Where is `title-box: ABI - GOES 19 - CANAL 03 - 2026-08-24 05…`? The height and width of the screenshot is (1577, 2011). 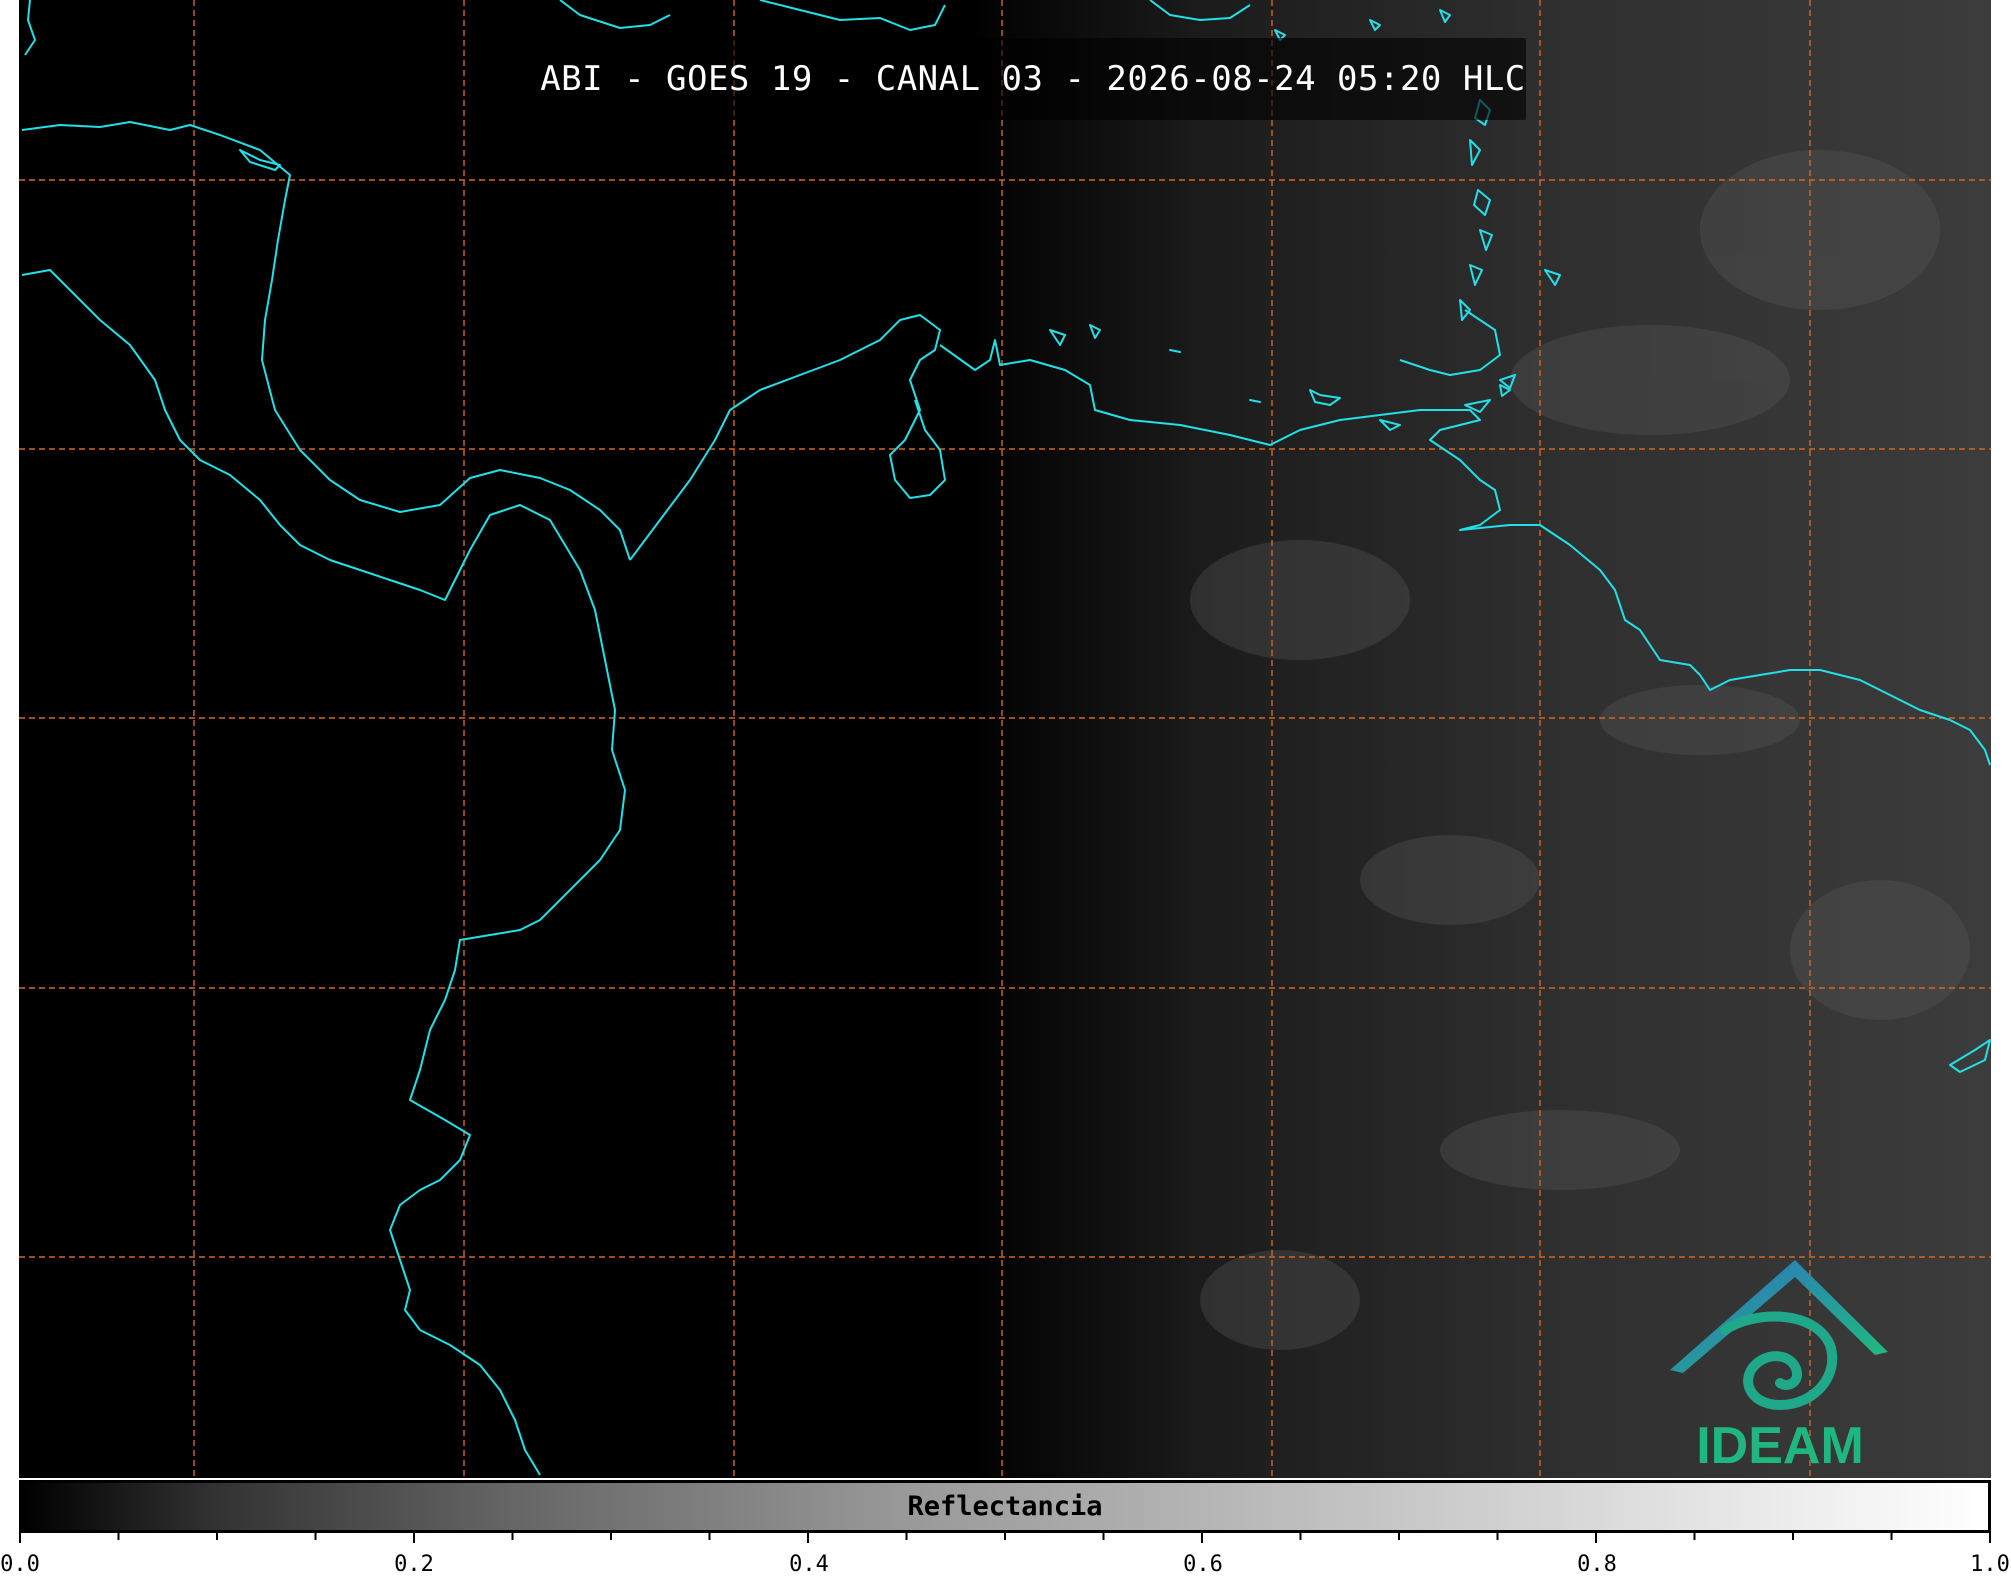 title-box: ABI - GOES 19 - CANAL 03 - 2026-08-24 05… is located at coordinates (1033, 79).